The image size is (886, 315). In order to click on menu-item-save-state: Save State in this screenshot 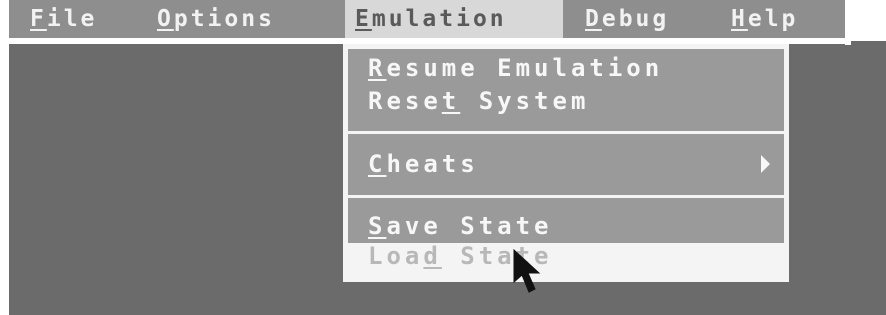, I will do `click(460, 226)`.